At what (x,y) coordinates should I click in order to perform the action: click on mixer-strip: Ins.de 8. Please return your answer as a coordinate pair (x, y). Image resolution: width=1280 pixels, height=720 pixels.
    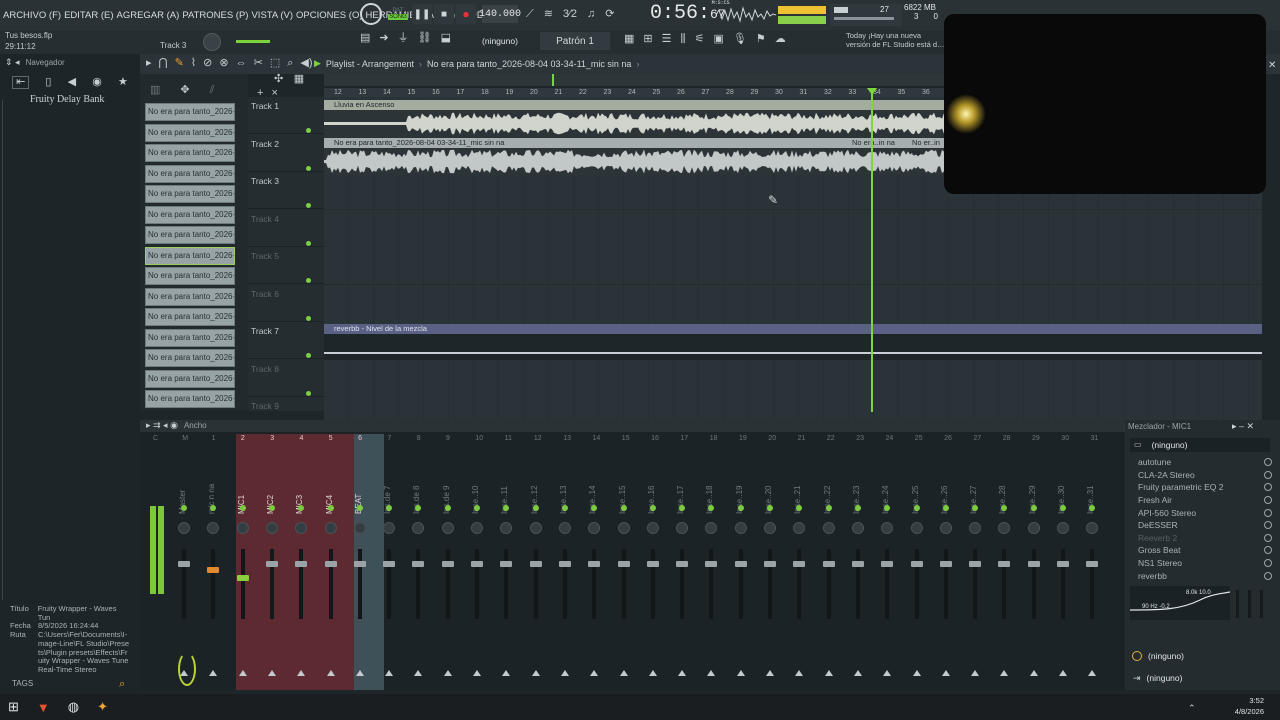
    Looking at the image, I should click on (418, 561).